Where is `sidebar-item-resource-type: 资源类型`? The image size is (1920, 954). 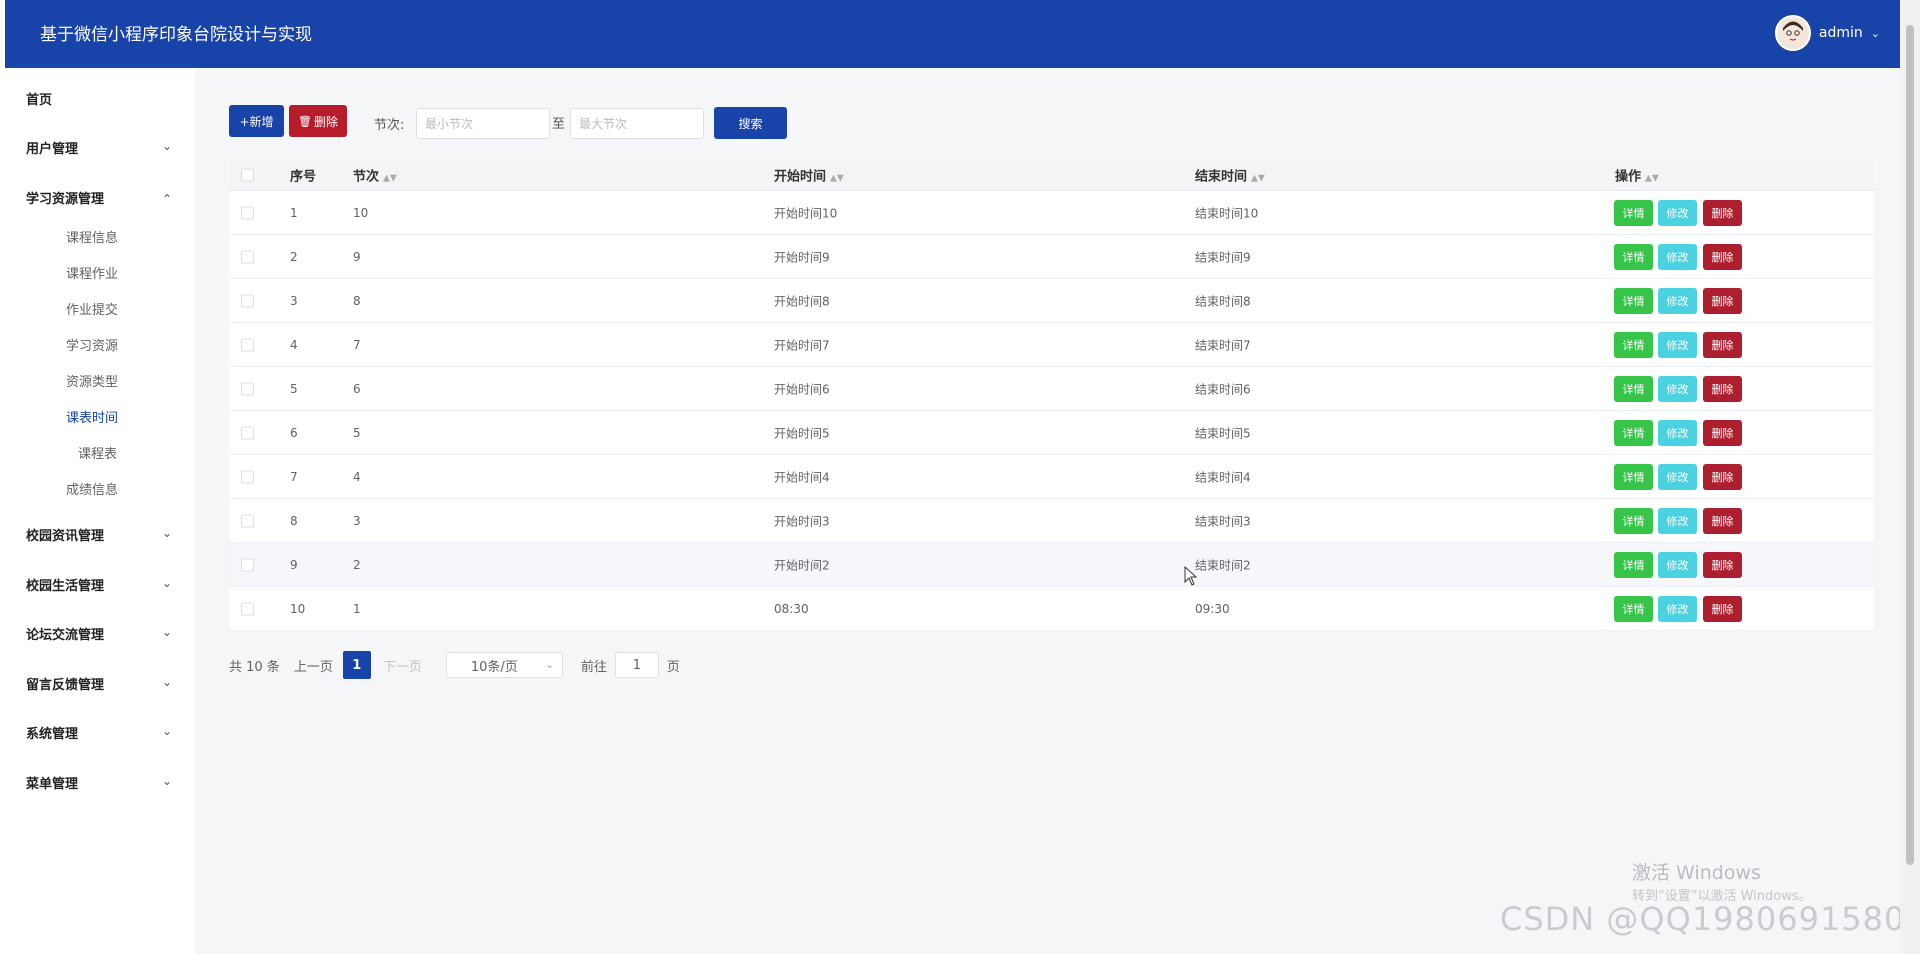
sidebar-item-resource-type: 资源类型 is located at coordinates (116, 380).